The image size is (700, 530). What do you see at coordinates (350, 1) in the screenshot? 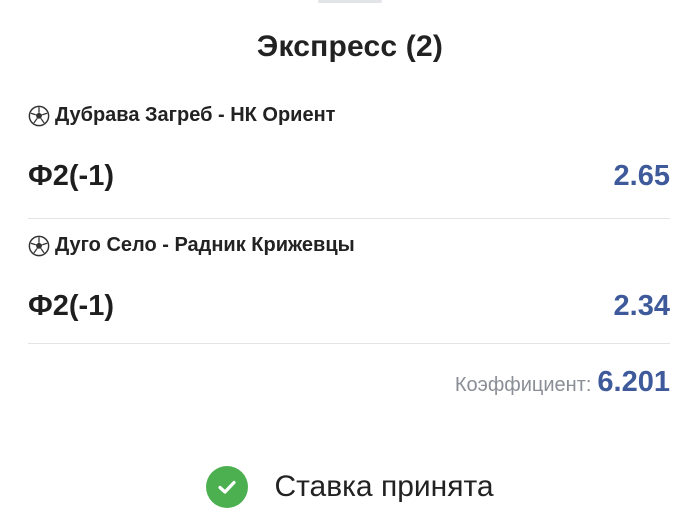
I see `drag-handle` at bounding box center [350, 1].